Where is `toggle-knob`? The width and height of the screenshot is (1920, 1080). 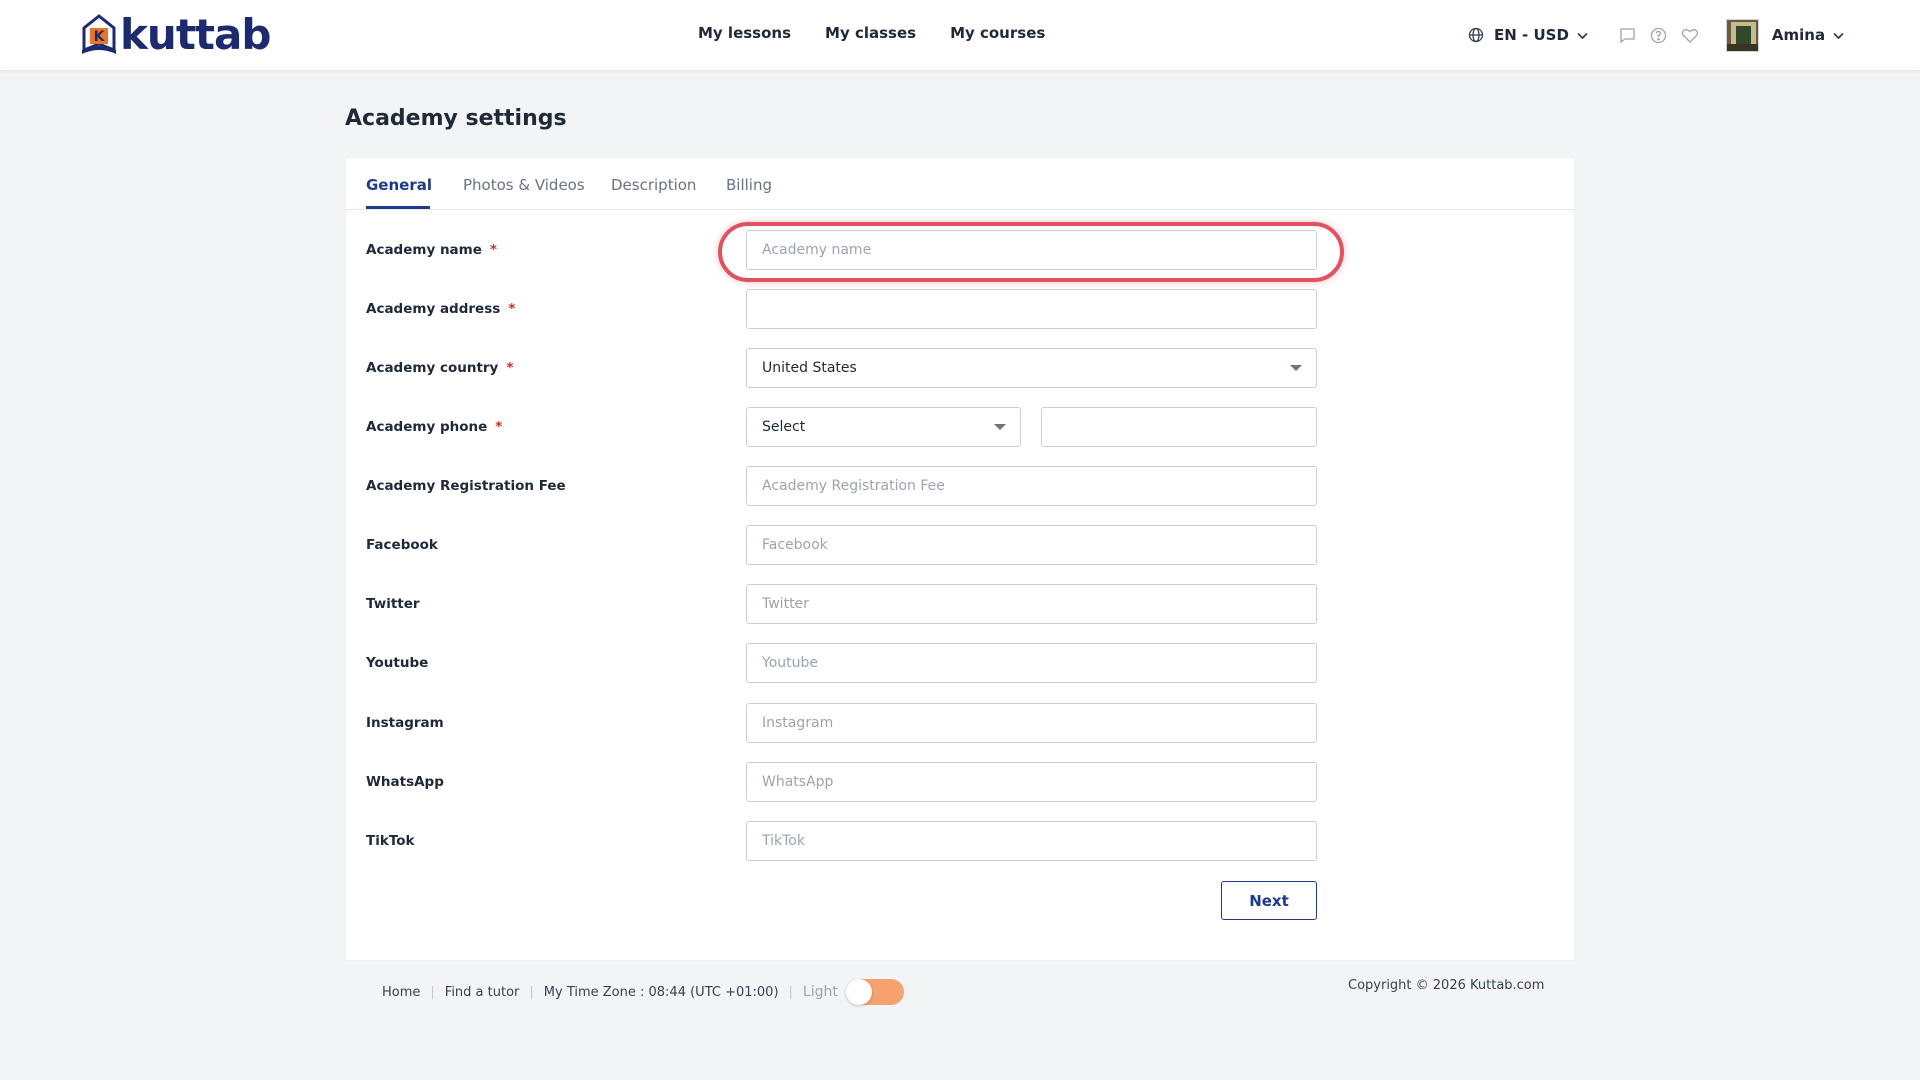
toggle-knob is located at coordinates (858, 992).